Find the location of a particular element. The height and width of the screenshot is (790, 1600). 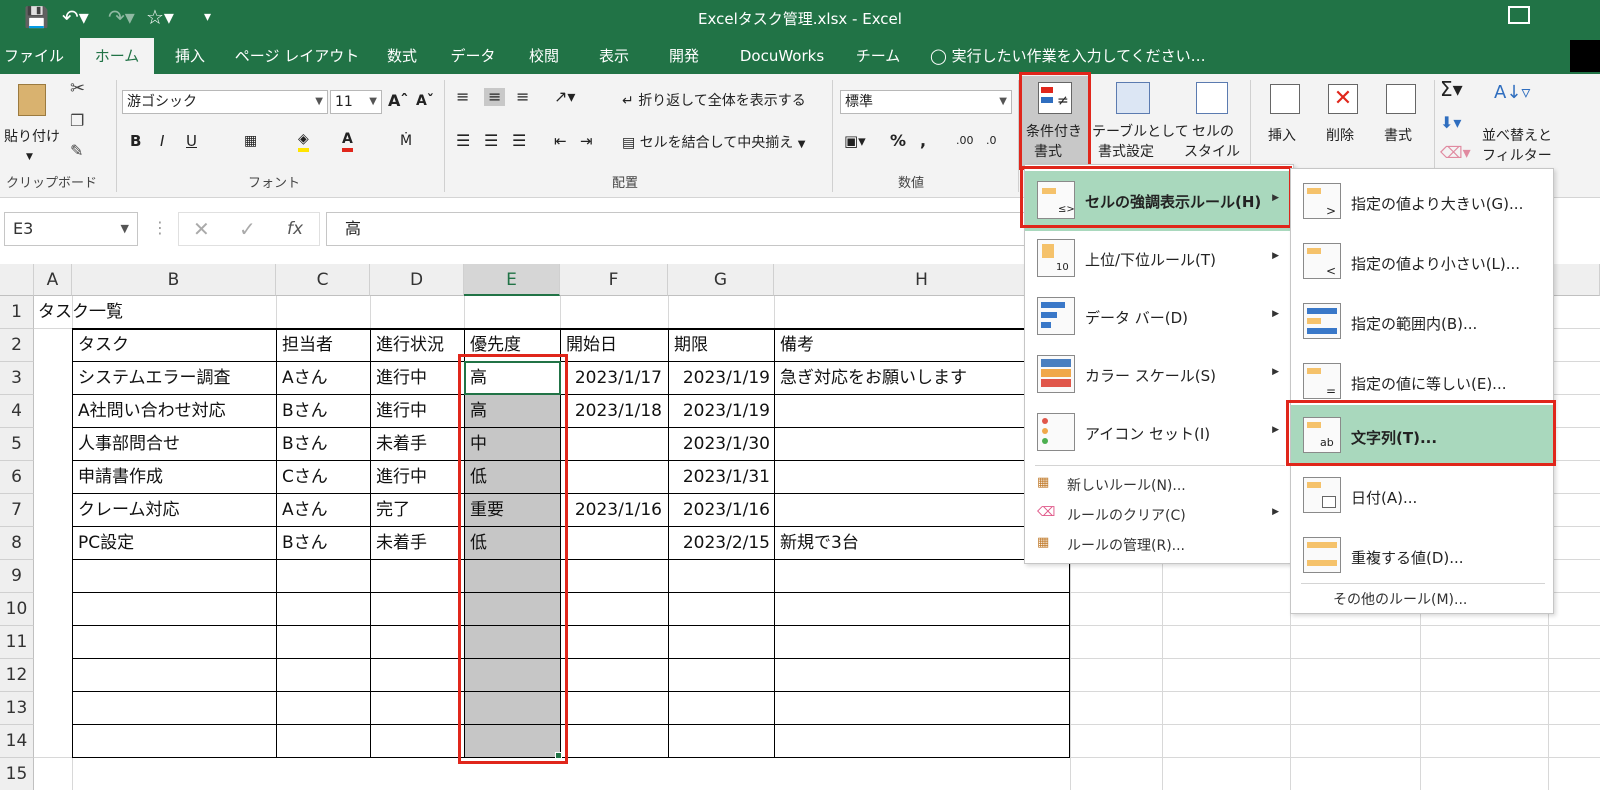

phonetic-icon: Ṁ is located at coordinates (406, 141).